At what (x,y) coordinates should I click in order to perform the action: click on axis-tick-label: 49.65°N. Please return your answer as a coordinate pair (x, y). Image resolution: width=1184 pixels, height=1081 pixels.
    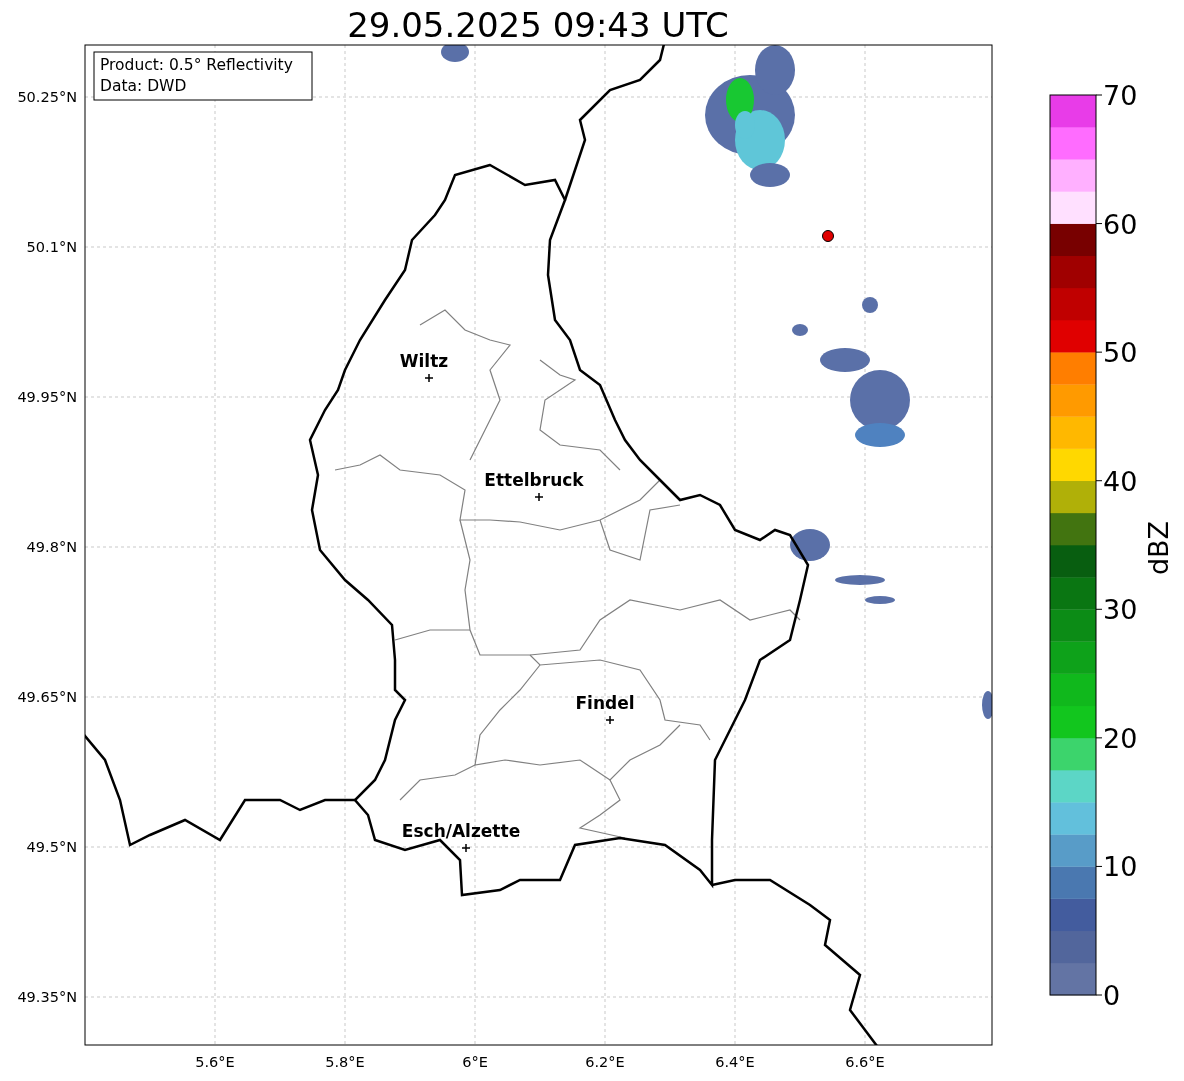
    Looking at the image, I should click on (47, 697).